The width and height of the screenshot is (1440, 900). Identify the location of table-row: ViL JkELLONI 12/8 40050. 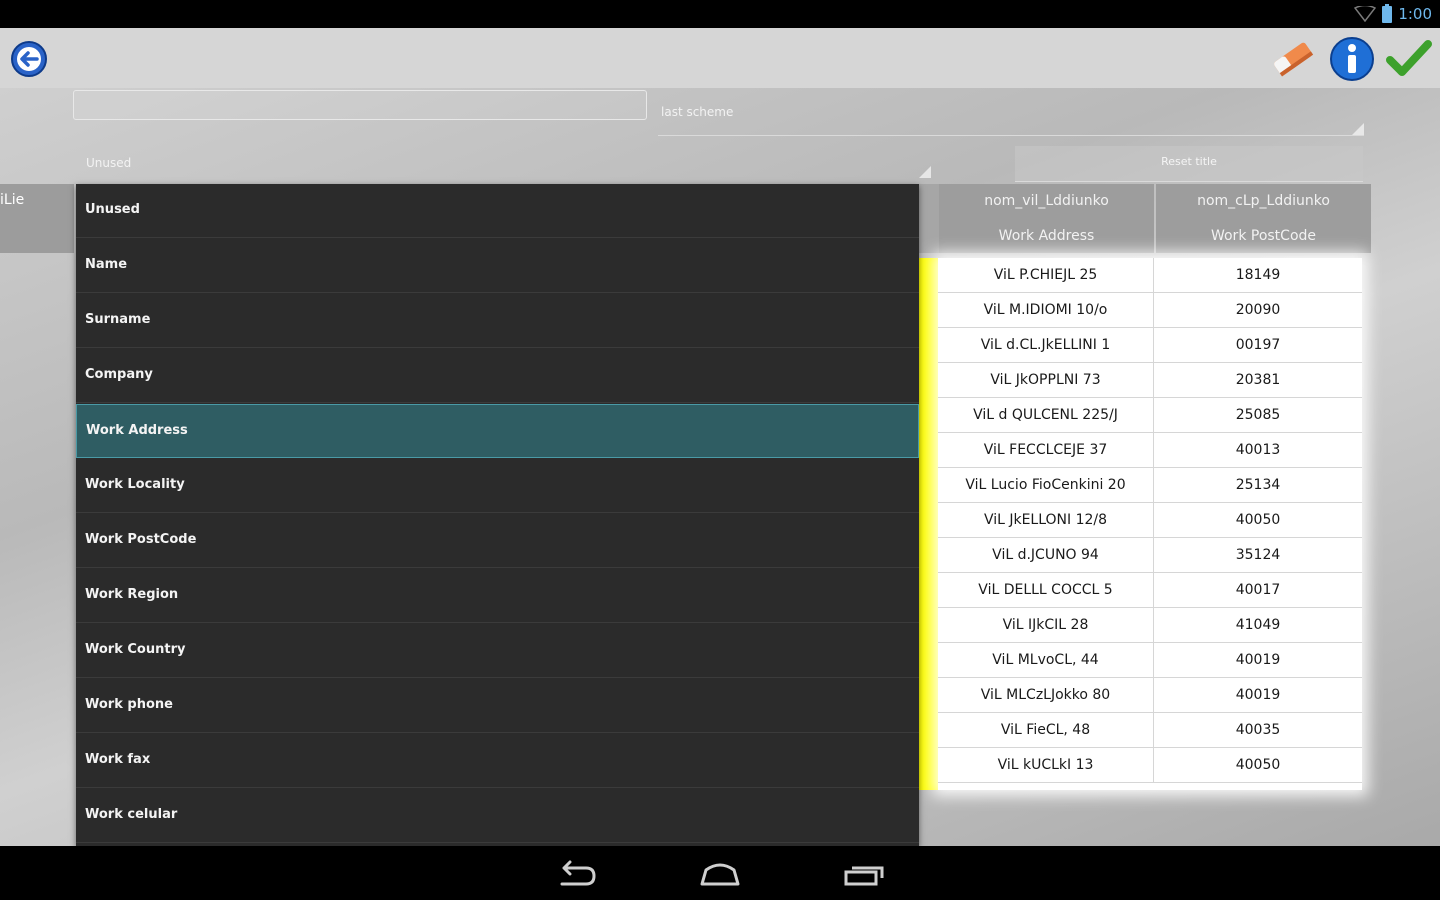
(1150, 520).